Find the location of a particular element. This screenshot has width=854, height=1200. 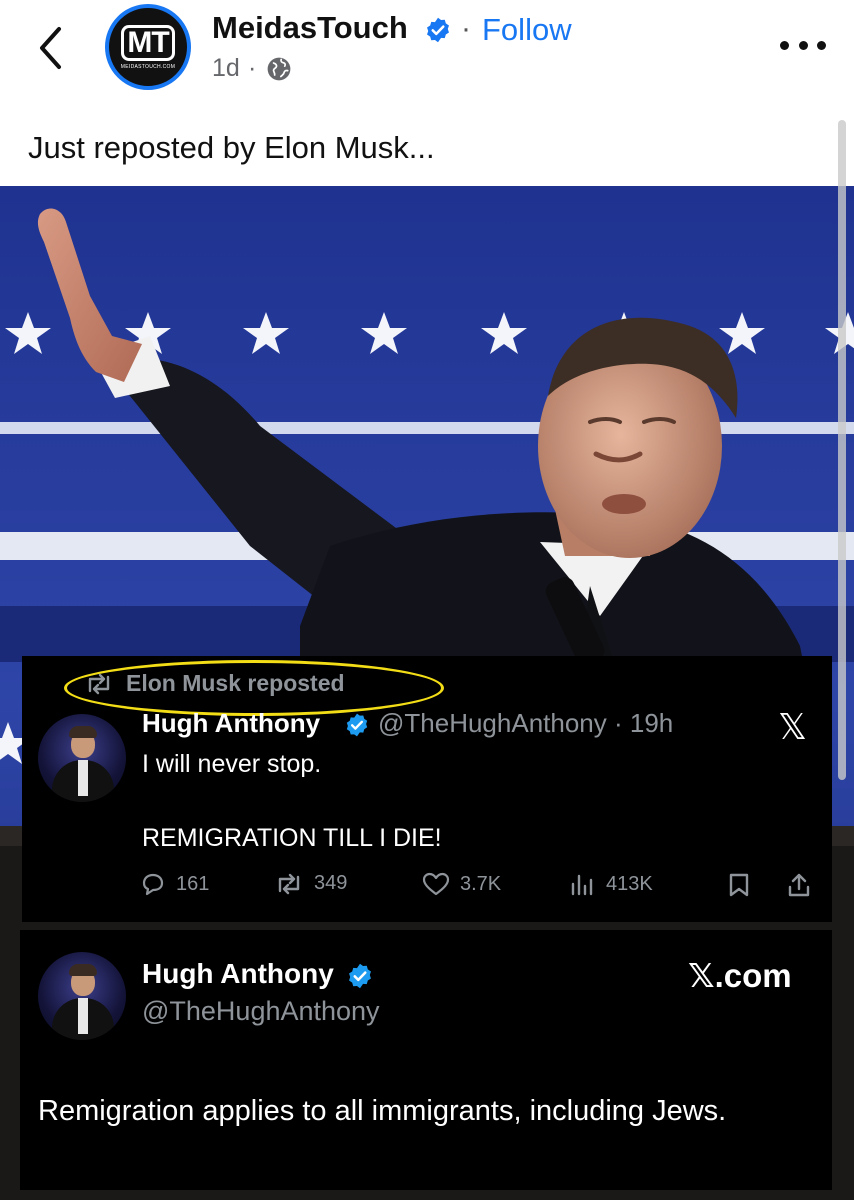

repost-indicator: Elon Musk reposted is located at coordinates (214, 683).